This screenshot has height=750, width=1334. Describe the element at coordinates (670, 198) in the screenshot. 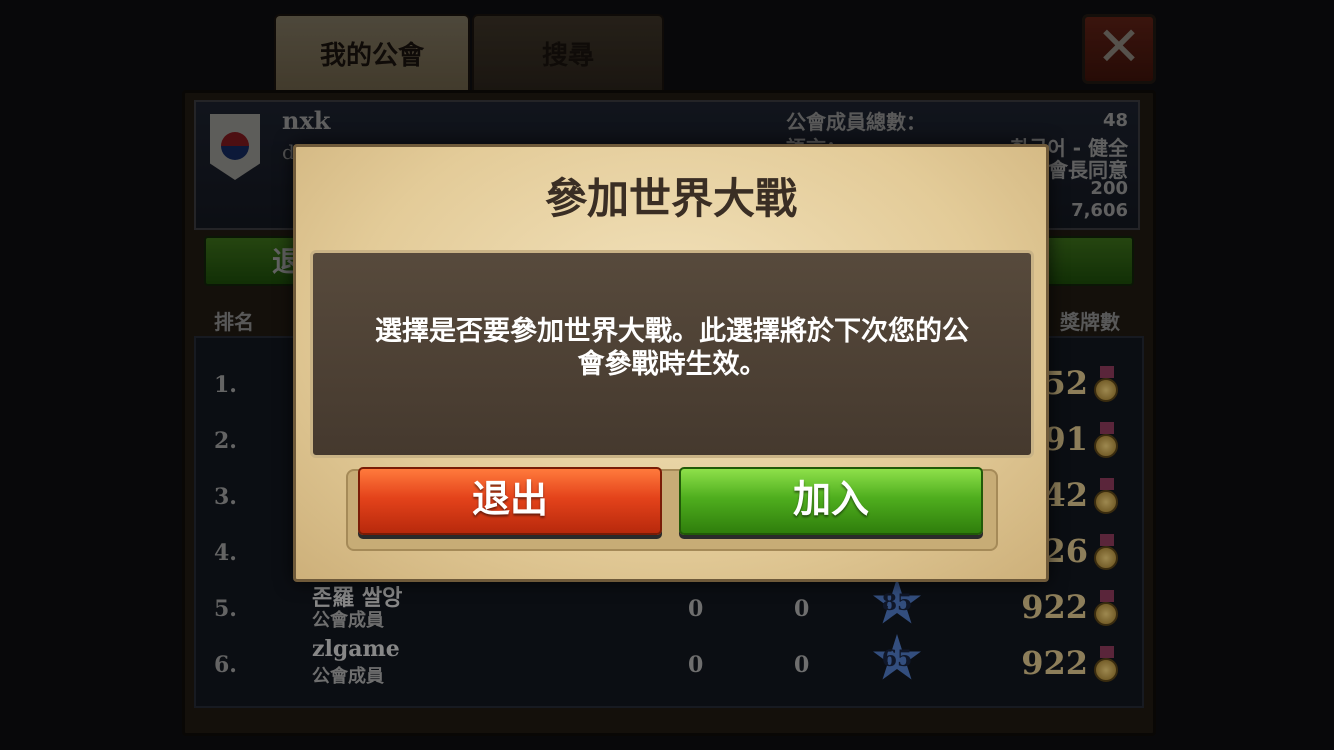

I see `dialog-title: 參加世界大戰` at that location.